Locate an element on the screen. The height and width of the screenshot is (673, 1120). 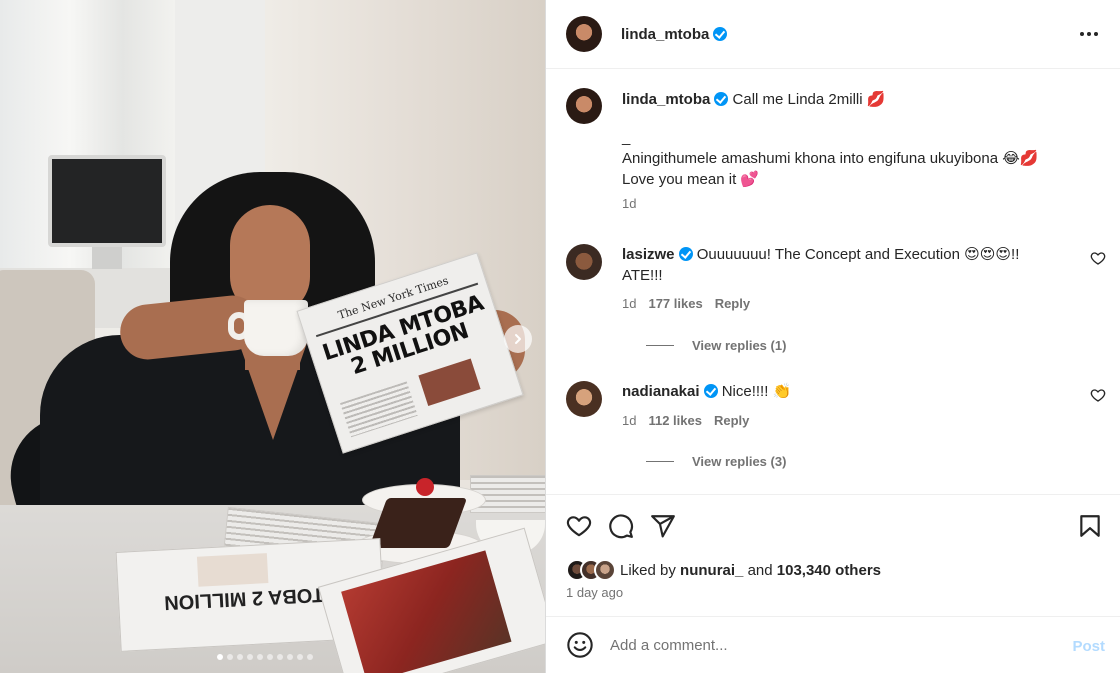
chevron-right-icon is located at coordinates (518, 339).